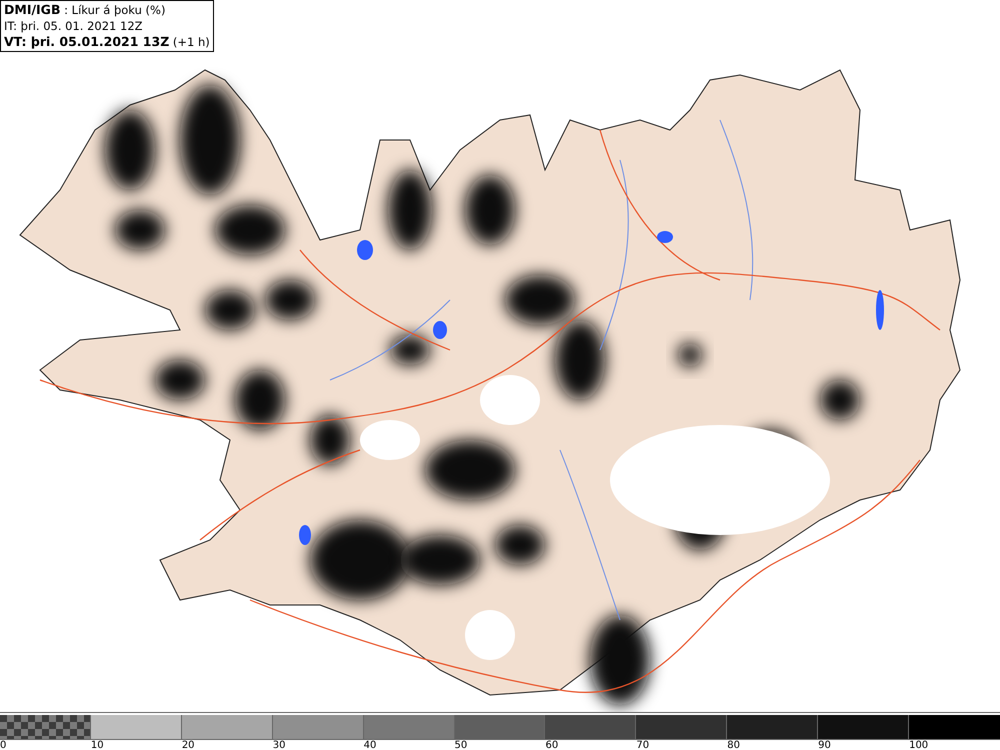  I want to click on legend-tick-label: 70, so click(643, 745).